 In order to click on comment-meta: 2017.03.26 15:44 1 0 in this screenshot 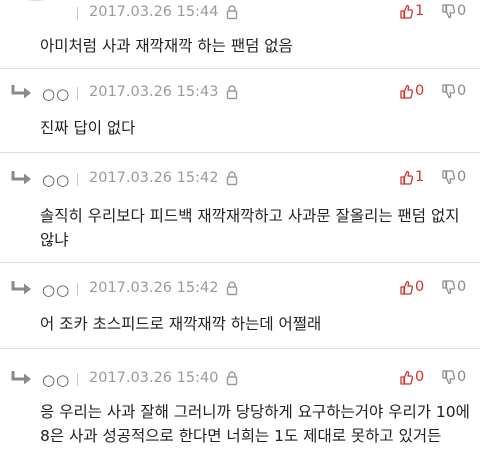, I will do `click(240, 13)`.